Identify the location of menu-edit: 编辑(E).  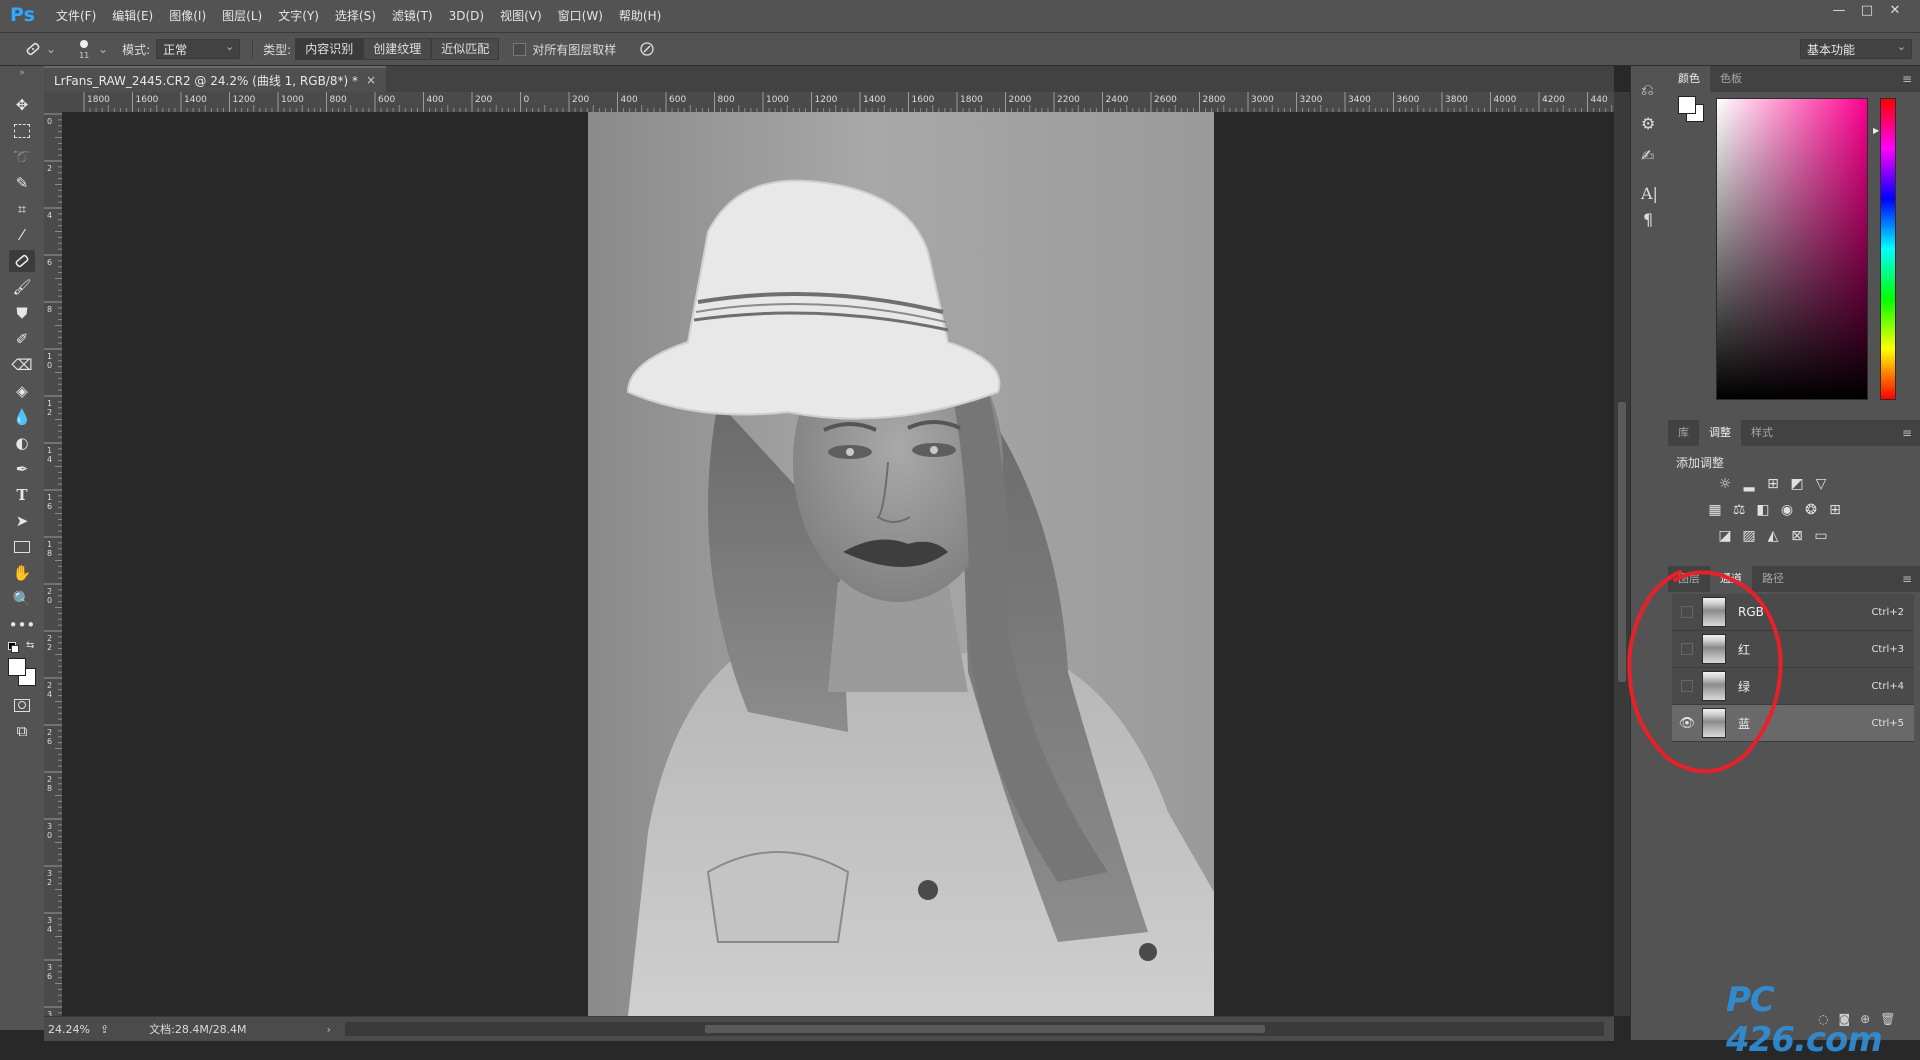
(132, 16).